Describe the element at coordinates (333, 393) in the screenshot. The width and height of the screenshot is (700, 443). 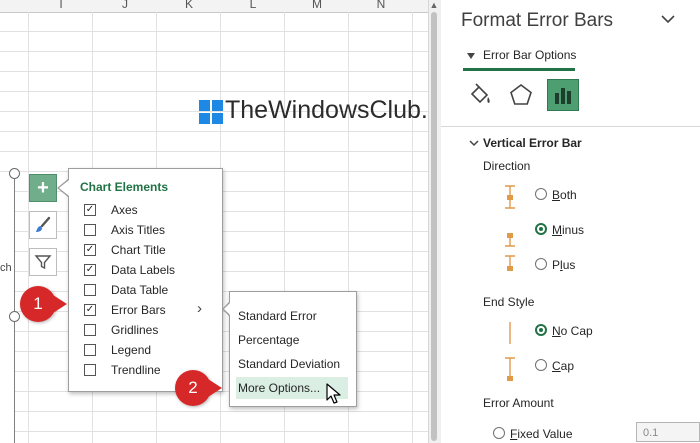
I see `mouse-cursor-icon` at that location.